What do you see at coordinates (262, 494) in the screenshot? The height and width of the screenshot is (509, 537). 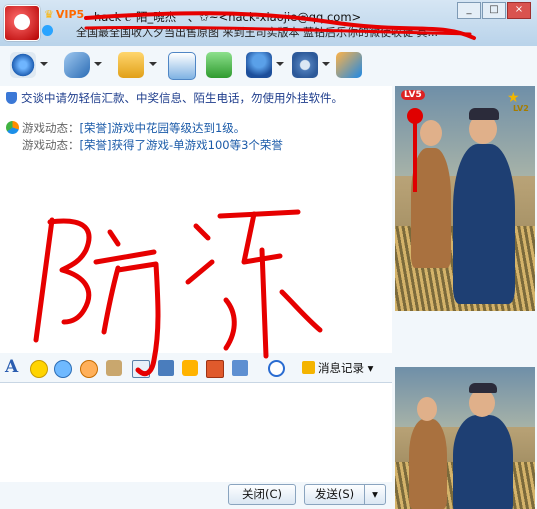 I see `close-button: 关闭(C)` at bounding box center [262, 494].